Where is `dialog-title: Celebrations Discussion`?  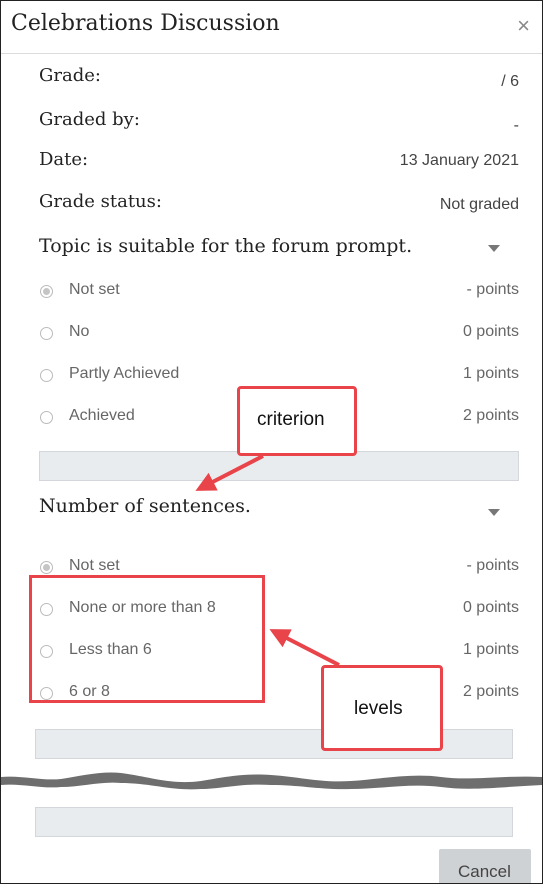 dialog-title: Celebrations Discussion is located at coordinates (145, 23).